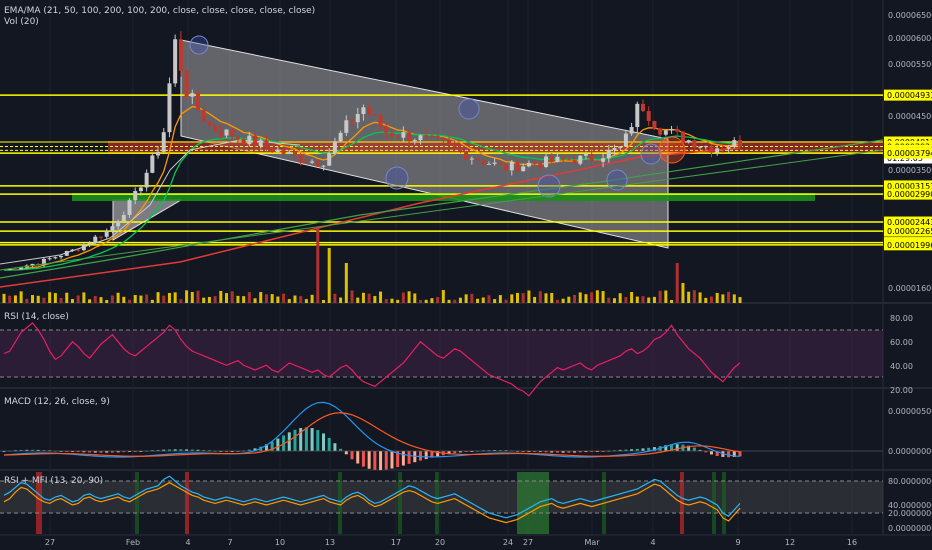 The width and height of the screenshot is (932, 550). Describe the element at coordinates (280, 542) in the screenshot. I see `time-tick-label: 10` at that location.